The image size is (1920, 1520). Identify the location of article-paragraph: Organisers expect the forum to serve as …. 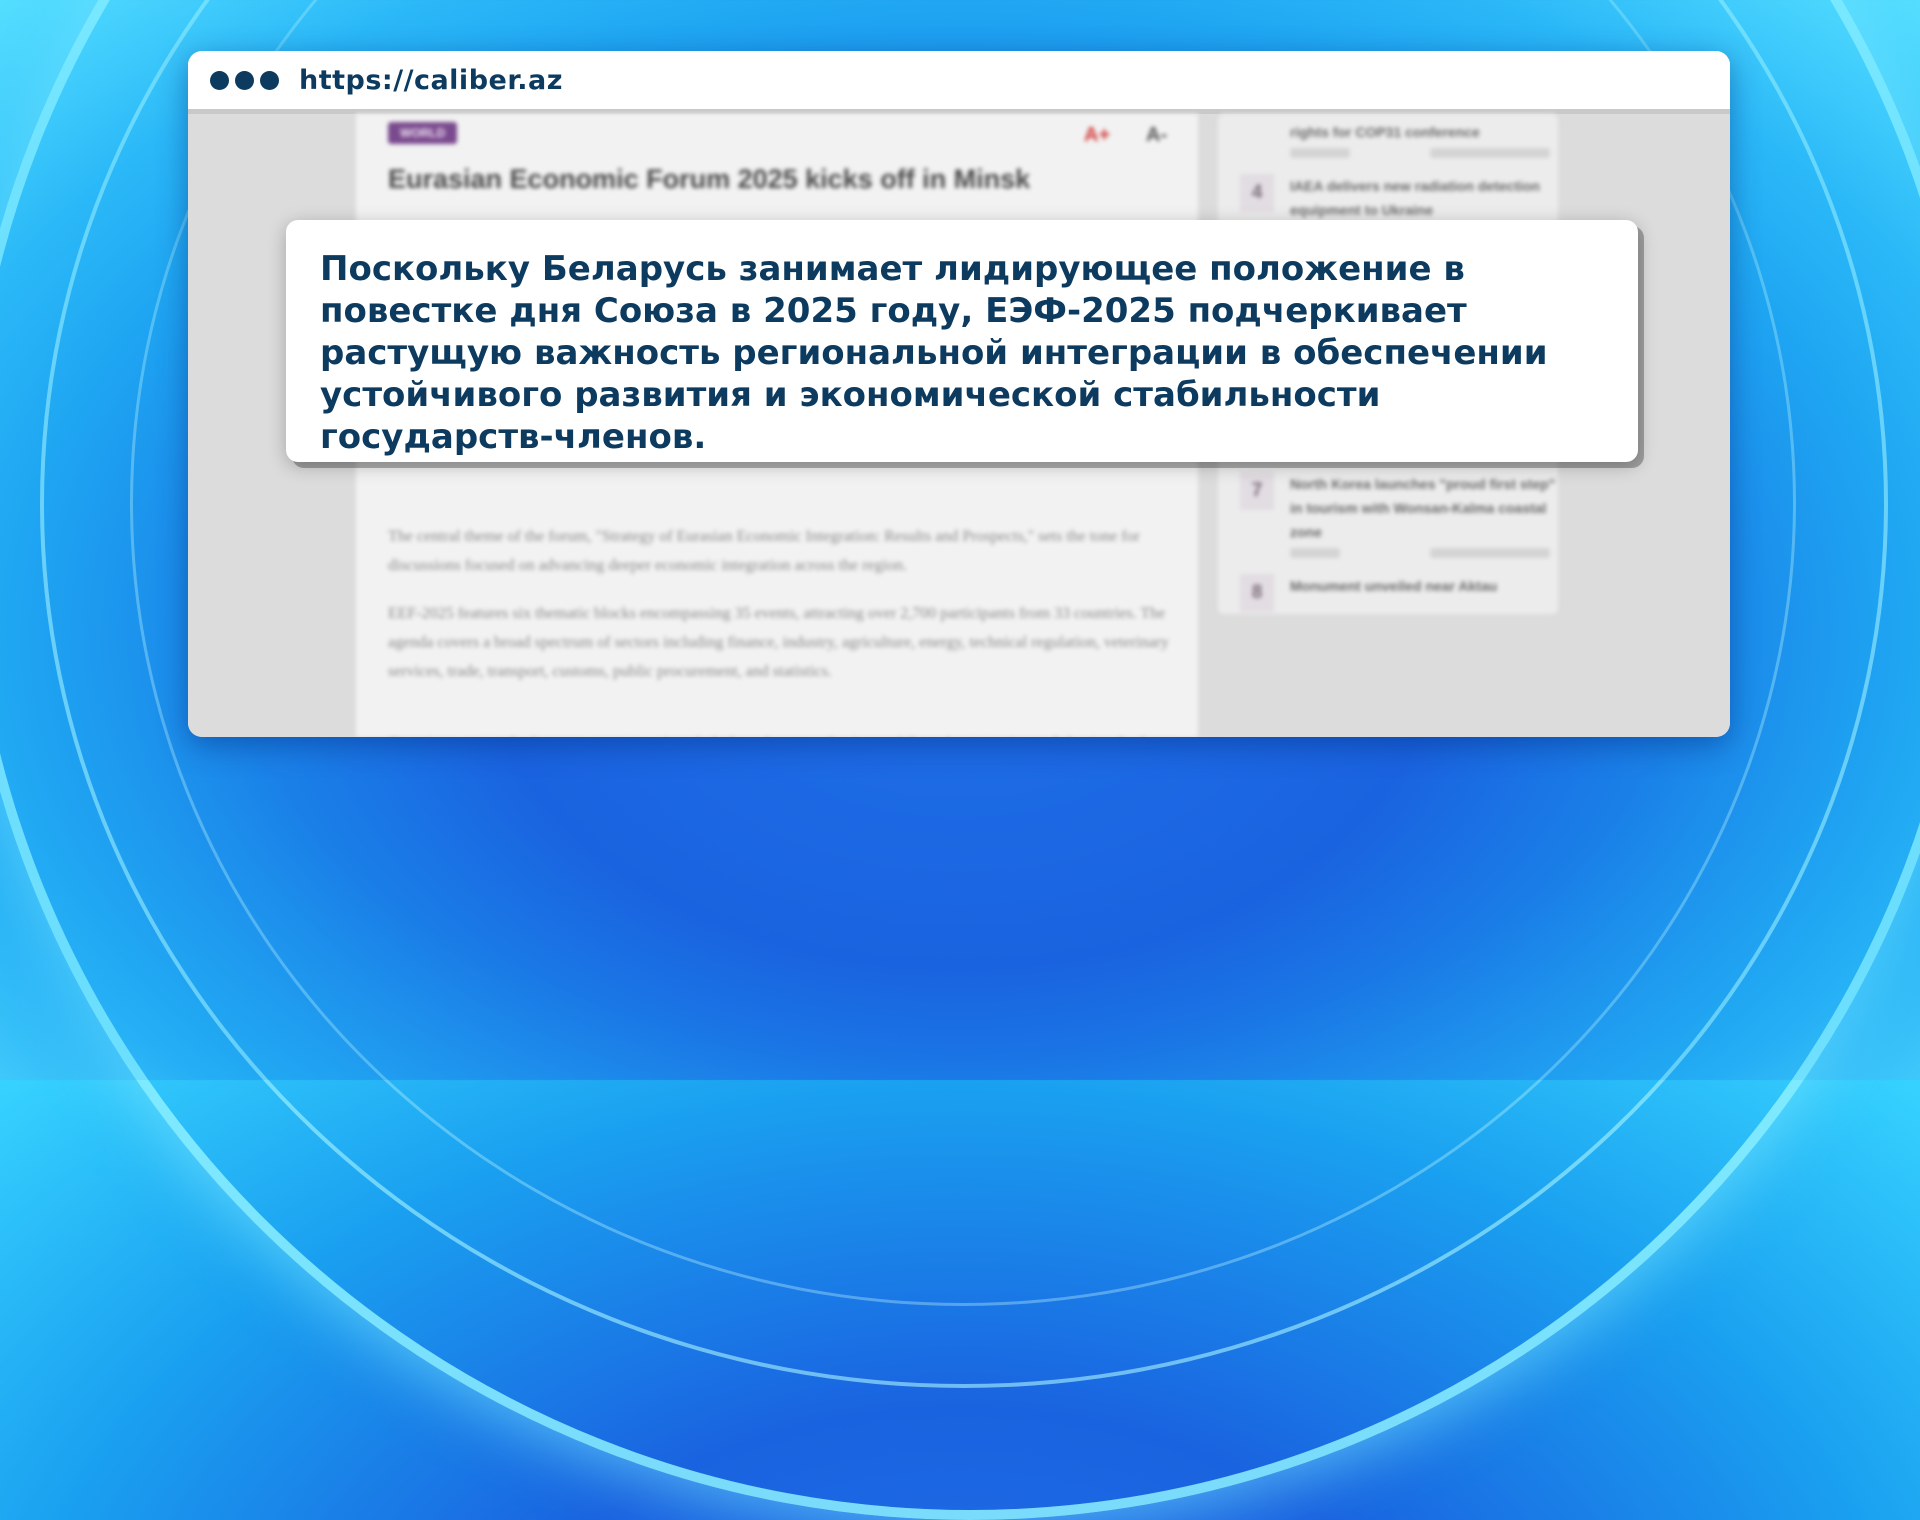
(783, 733).